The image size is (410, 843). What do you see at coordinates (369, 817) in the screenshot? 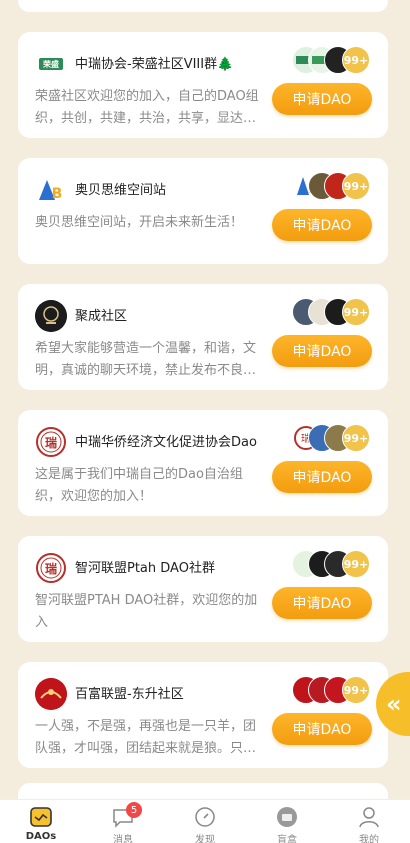
I see `profile-icon` at bounding box center [369, 817].